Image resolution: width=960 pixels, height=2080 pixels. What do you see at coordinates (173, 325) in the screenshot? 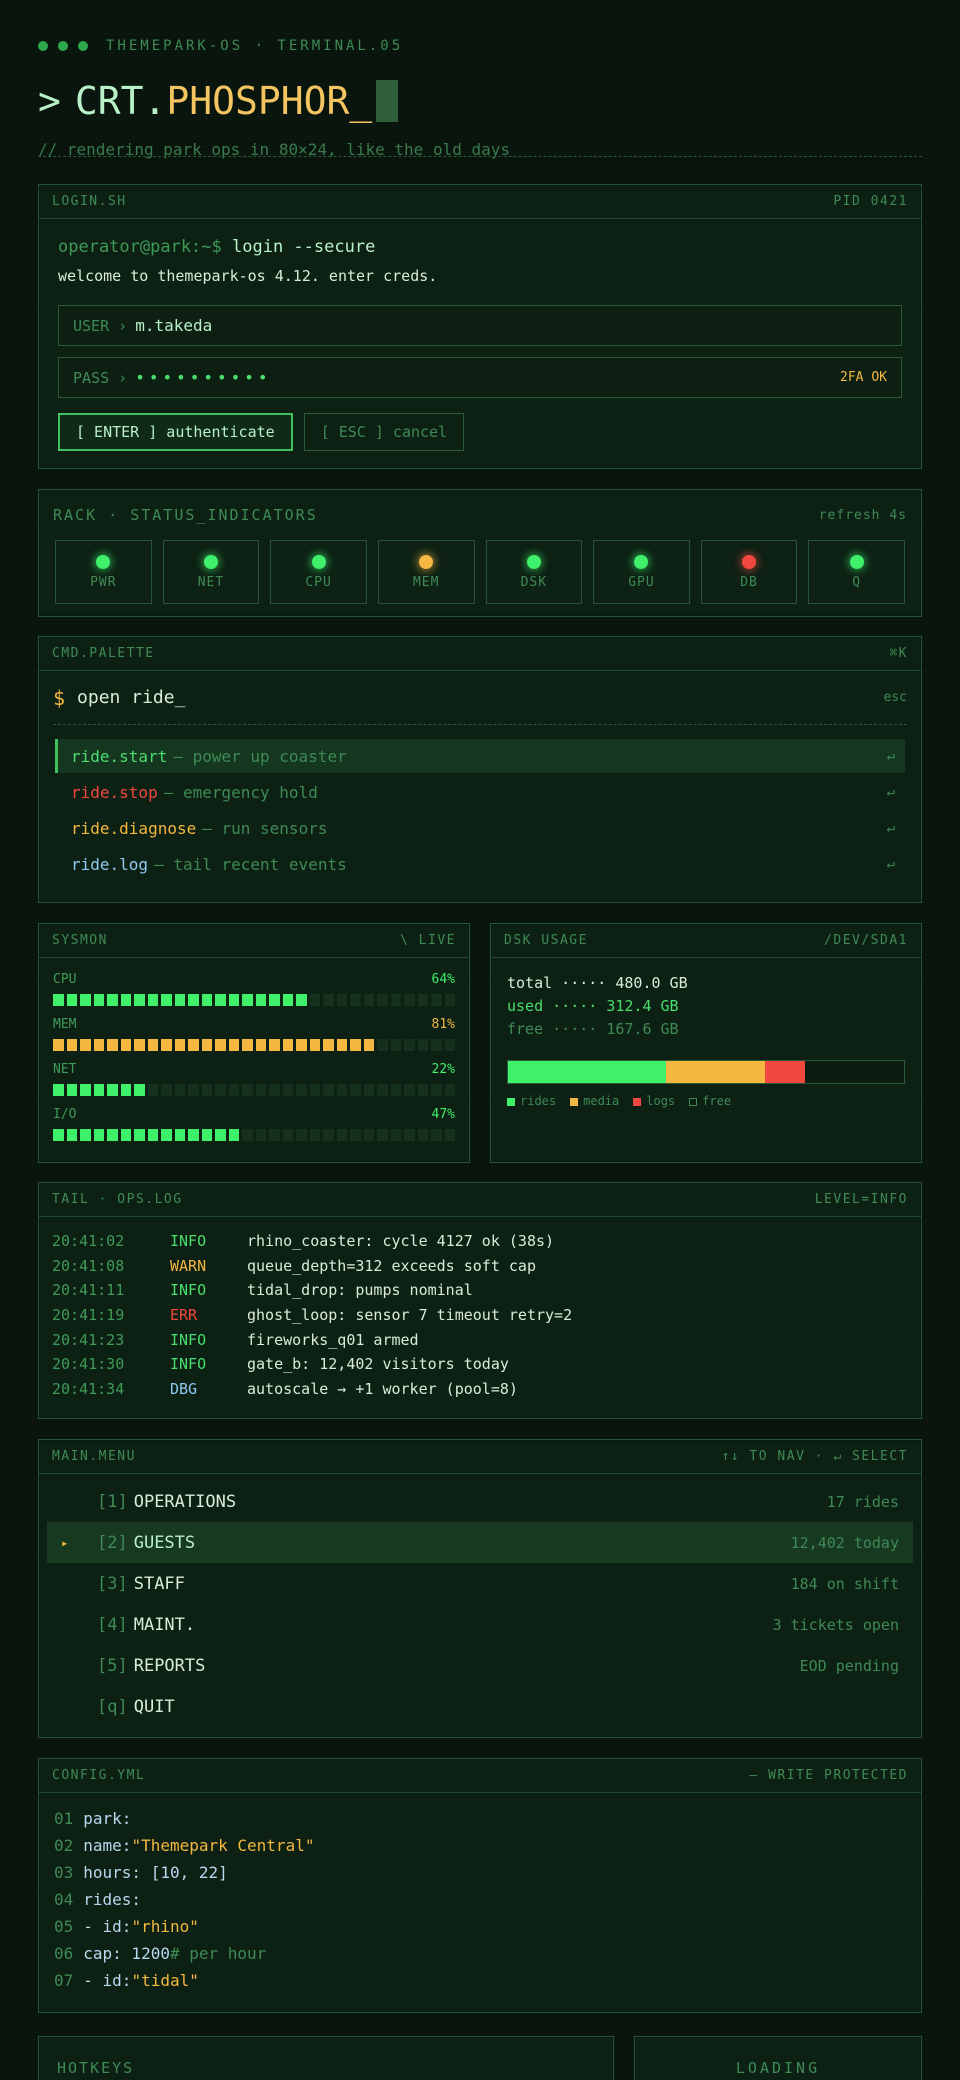
I see `username-value: m.takeda` at bounding box center [173, 325].